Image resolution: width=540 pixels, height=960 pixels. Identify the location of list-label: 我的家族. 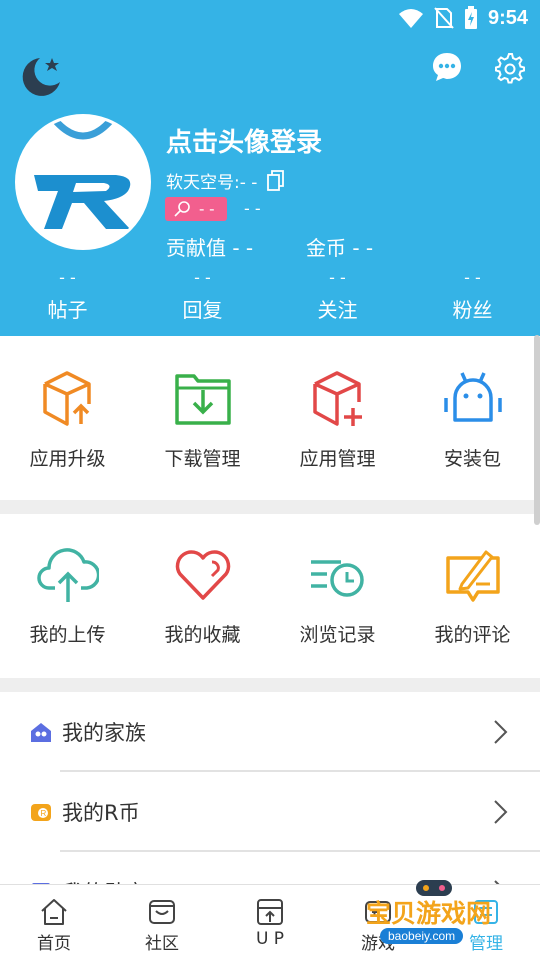
(104, 733).